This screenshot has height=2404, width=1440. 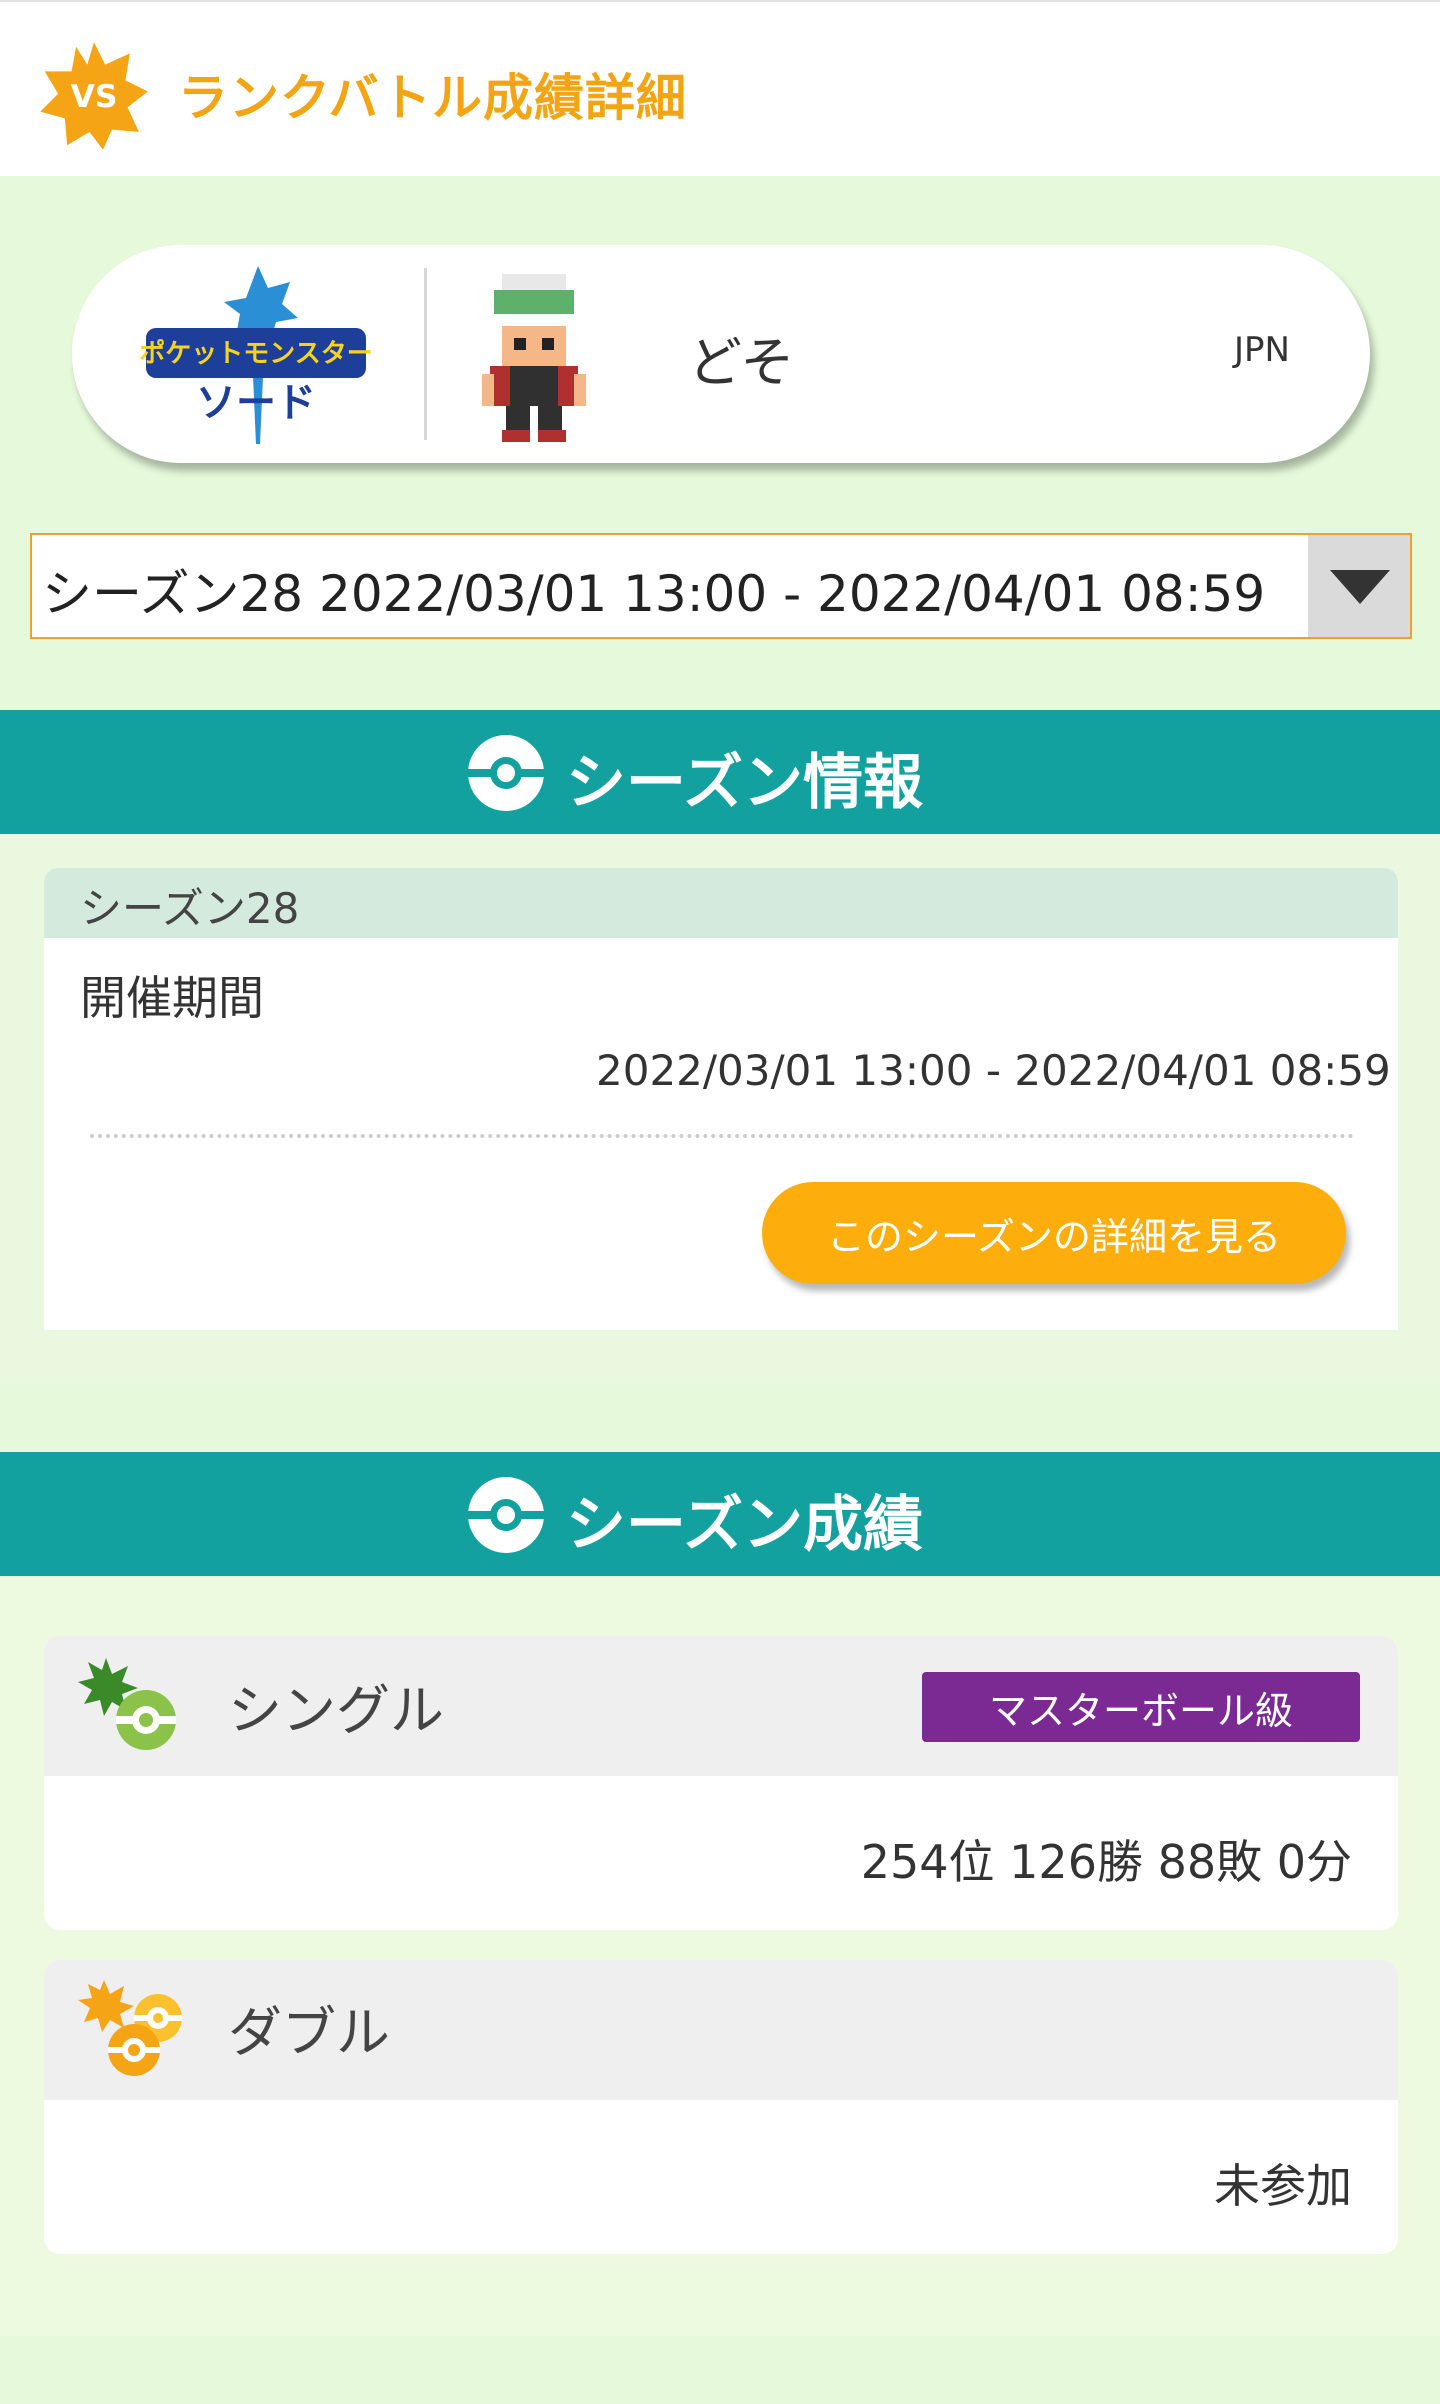 What do you see at coordinates (256, 403) in the screenshot?
I see `game-logo-text-bottom: ソード` at bounding box center [256, 403].